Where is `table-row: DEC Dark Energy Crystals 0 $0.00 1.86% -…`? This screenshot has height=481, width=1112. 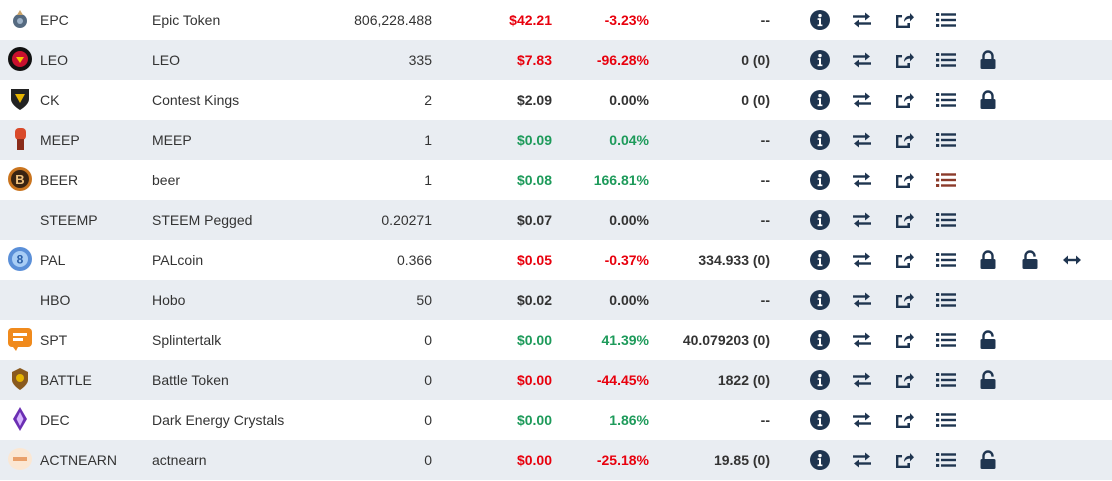
table-row: DEC Dark Energy Crystals 0 $0.00 1.86% -… is located at coordinates (556, 420).